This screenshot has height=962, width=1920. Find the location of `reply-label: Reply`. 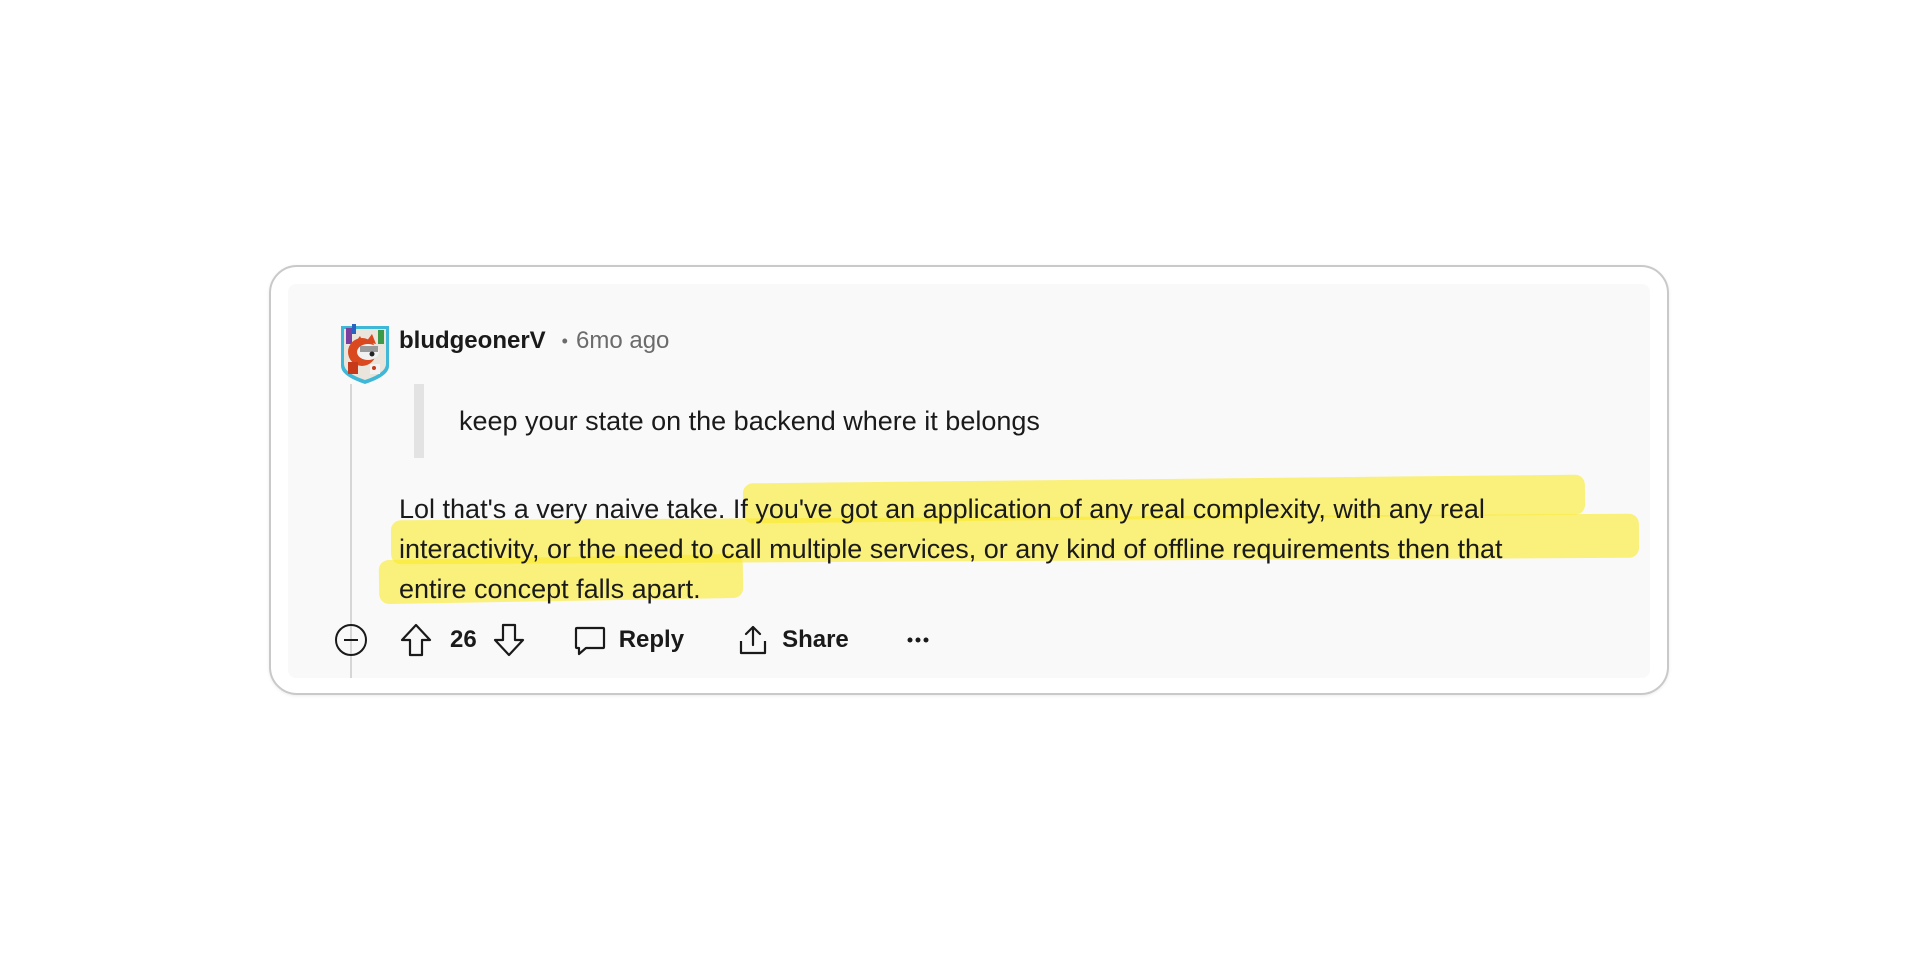

reply-label: Reply is located at coordinates (651, 639).